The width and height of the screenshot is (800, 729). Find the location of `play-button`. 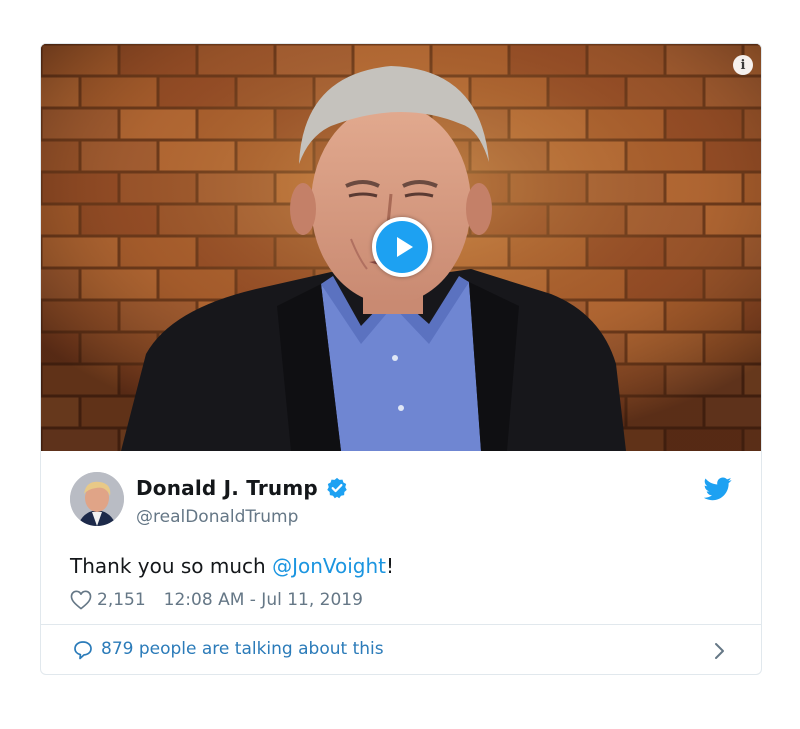

play-button is located at coordinates (402, 247).